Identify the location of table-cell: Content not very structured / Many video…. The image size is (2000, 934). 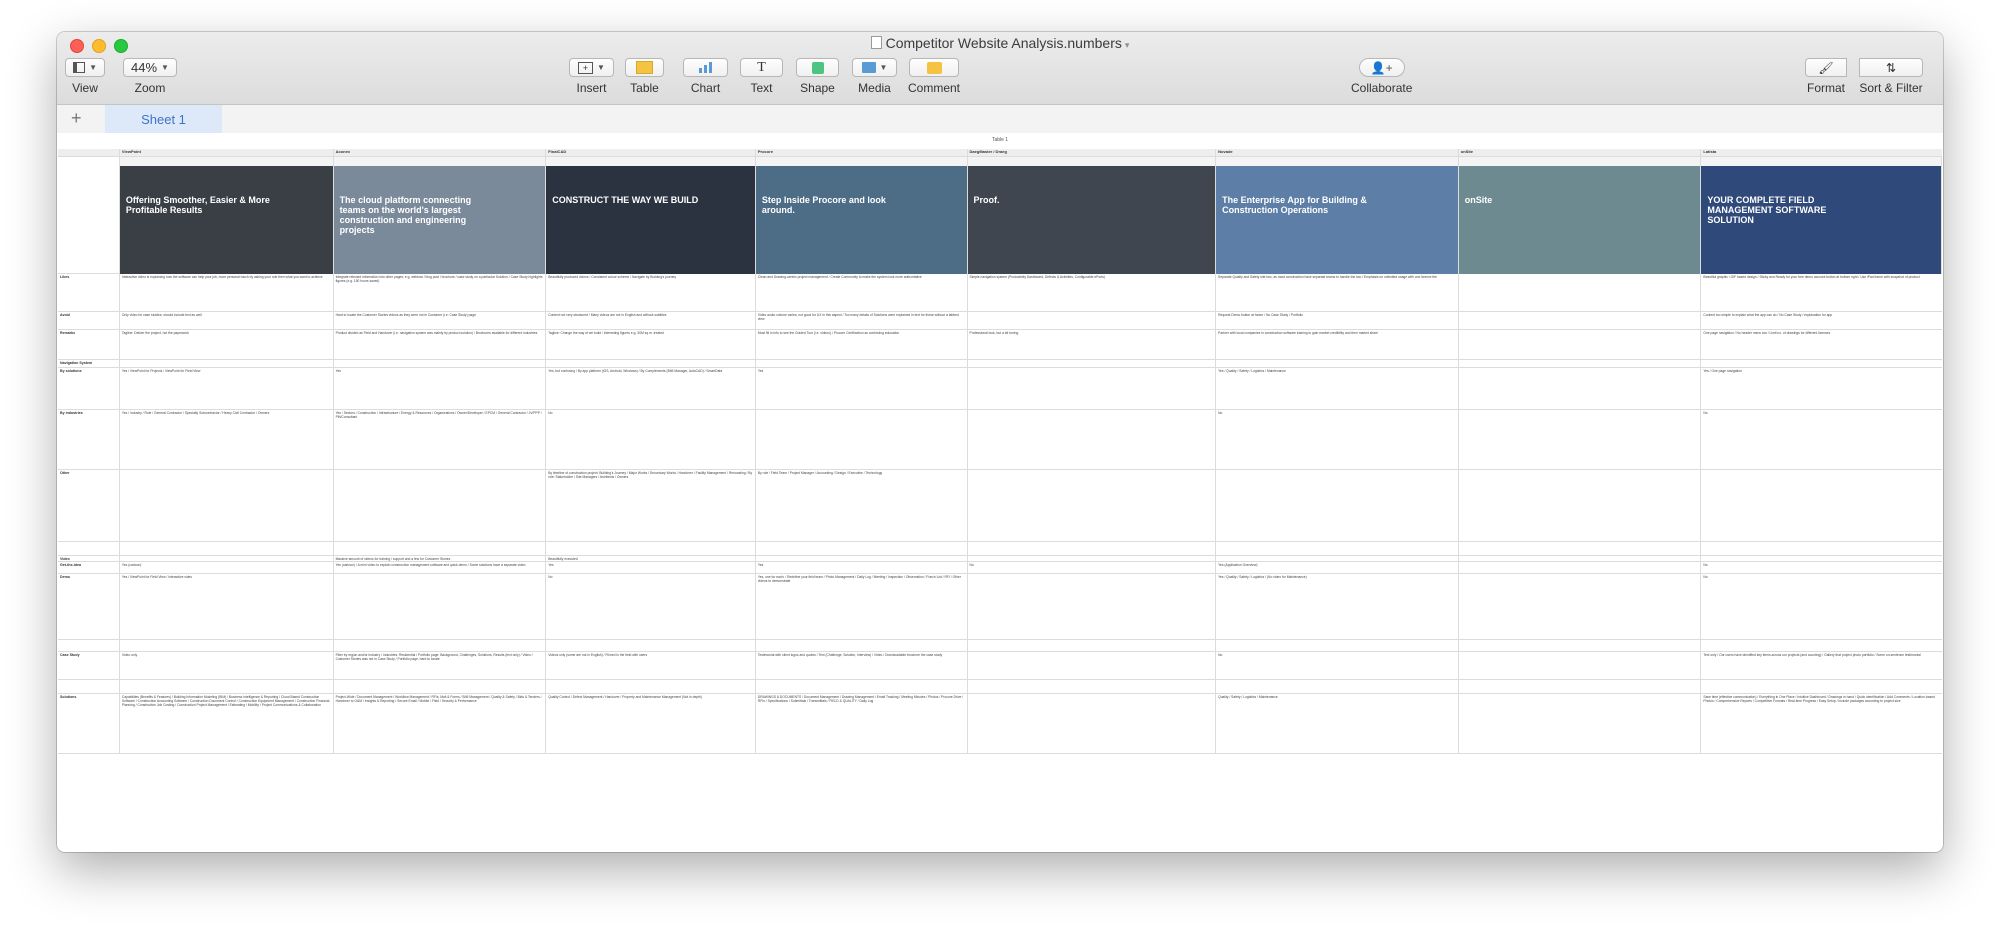
(651, 320).